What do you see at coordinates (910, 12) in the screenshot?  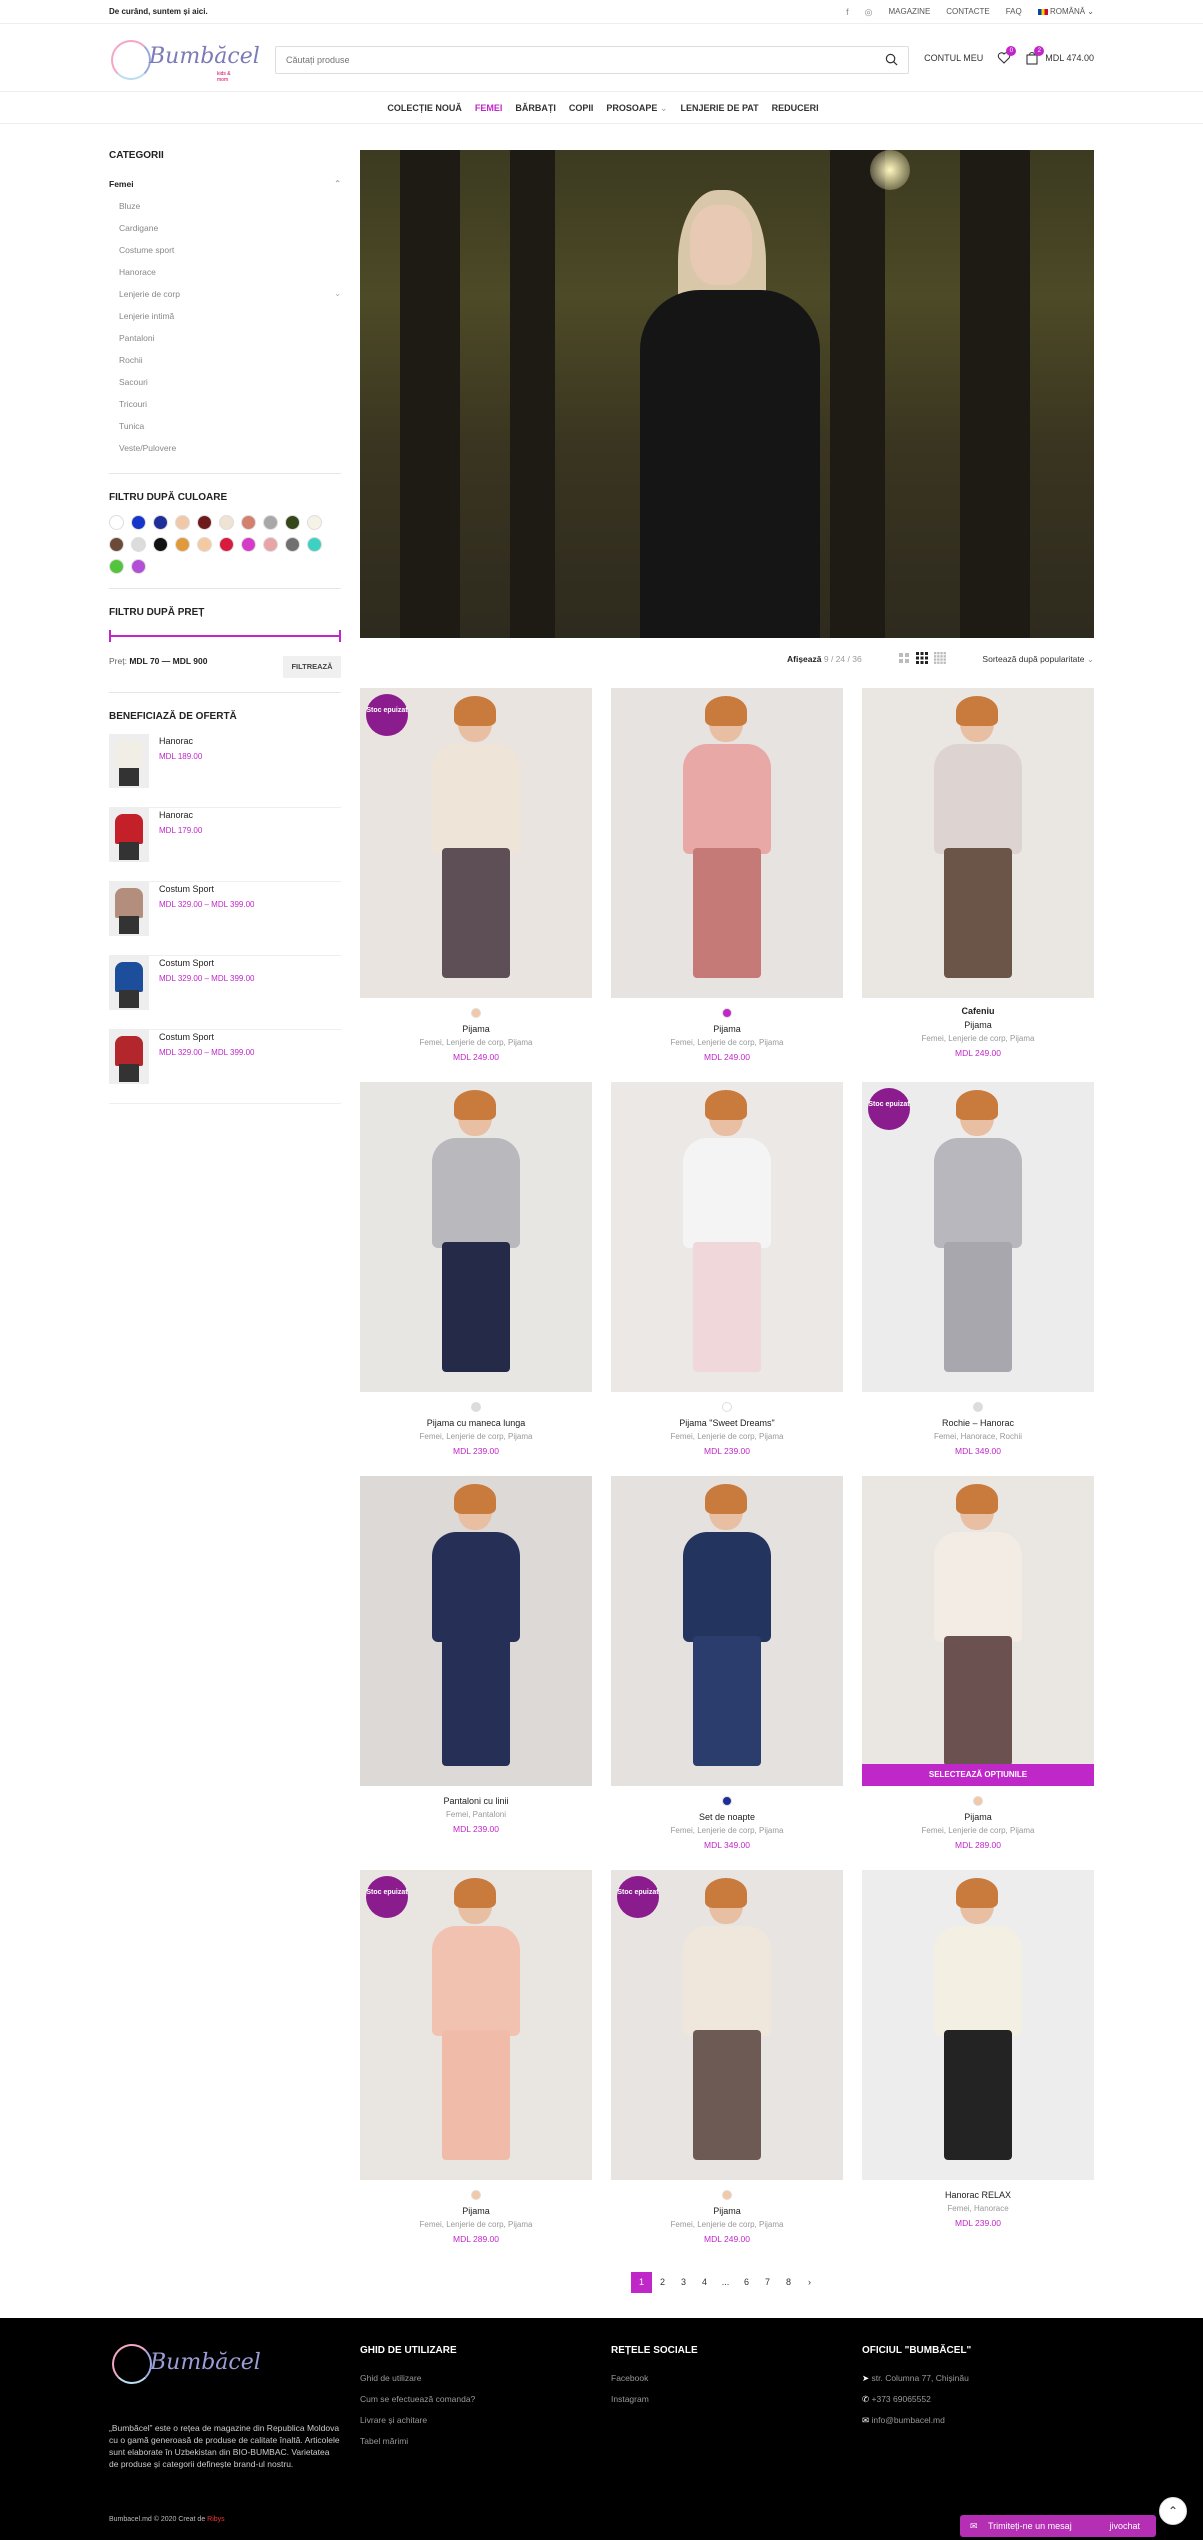 I see `top-link-magazine: MAGAZINE` at bounding box center [910, 12].